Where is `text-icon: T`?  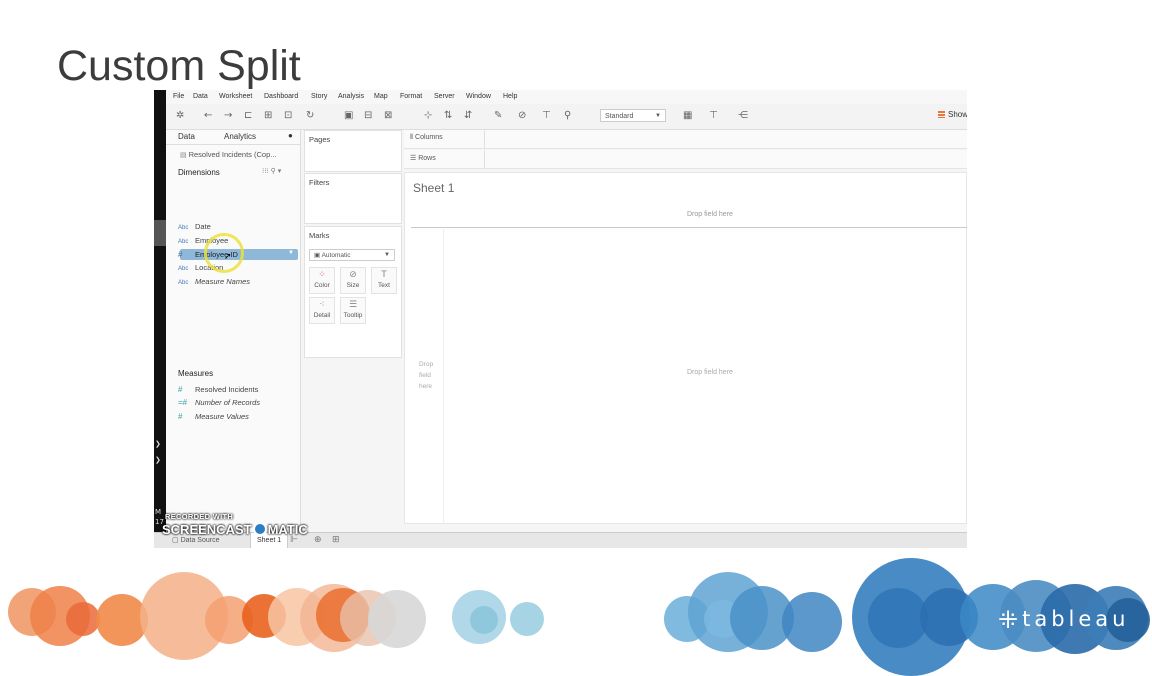 text-icon: T is located at coordinates (384, 275).